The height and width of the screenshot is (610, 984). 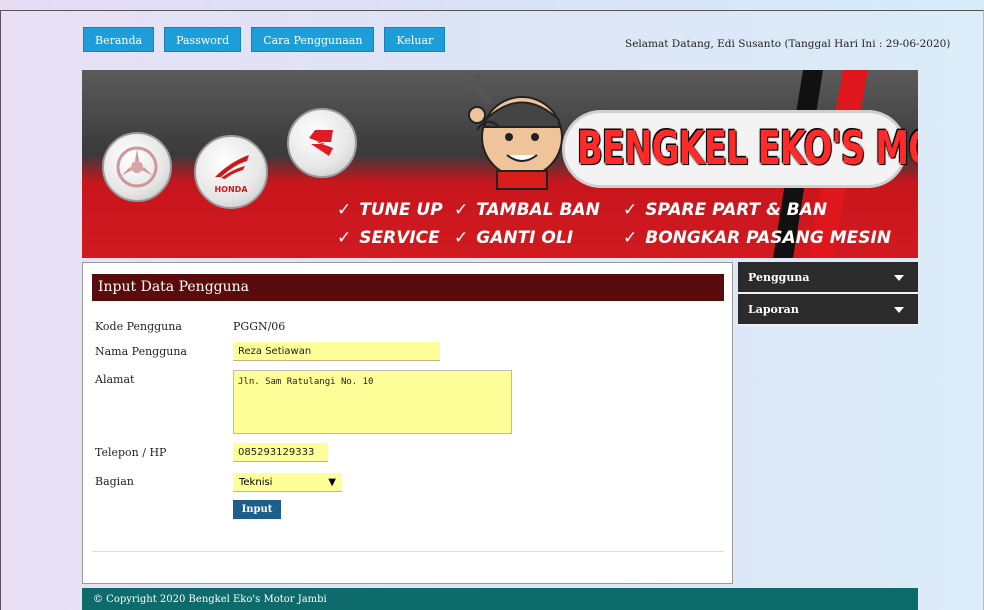 What do you see at coordinates (119, 39) in the screenshot?
I see `nav-beranda-button: Beranda` at bounding box center [119, 39].